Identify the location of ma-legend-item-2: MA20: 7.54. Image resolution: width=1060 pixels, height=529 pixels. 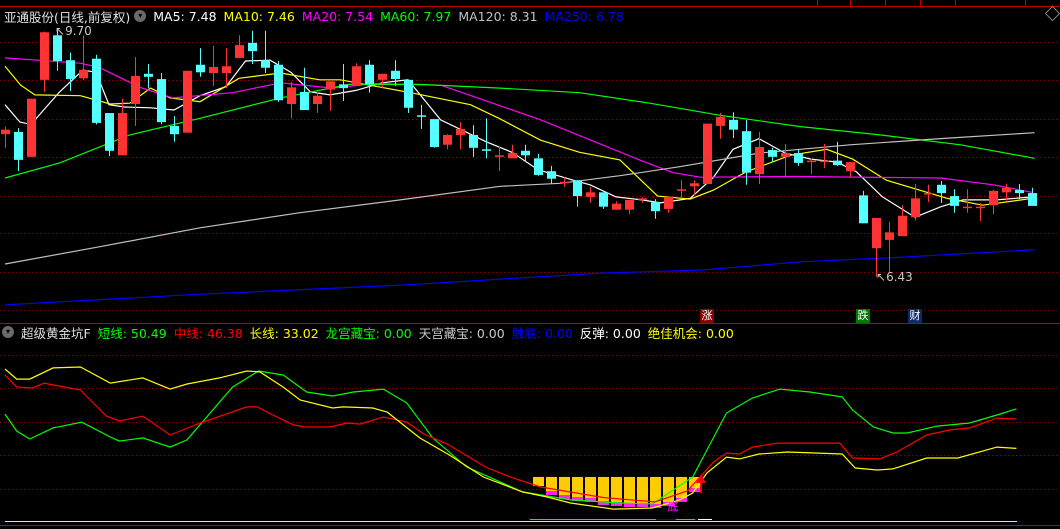
(337, 16).